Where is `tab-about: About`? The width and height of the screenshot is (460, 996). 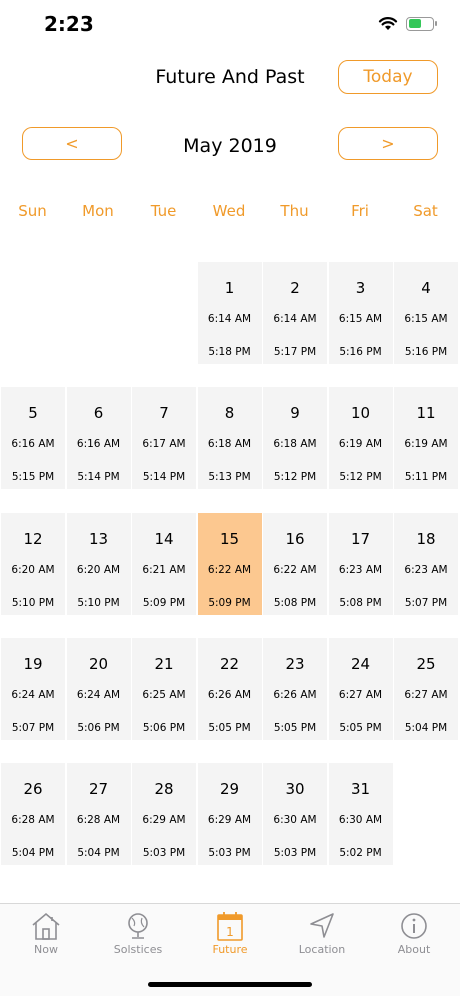 tab-about: About is located at coordinates (414, 933).